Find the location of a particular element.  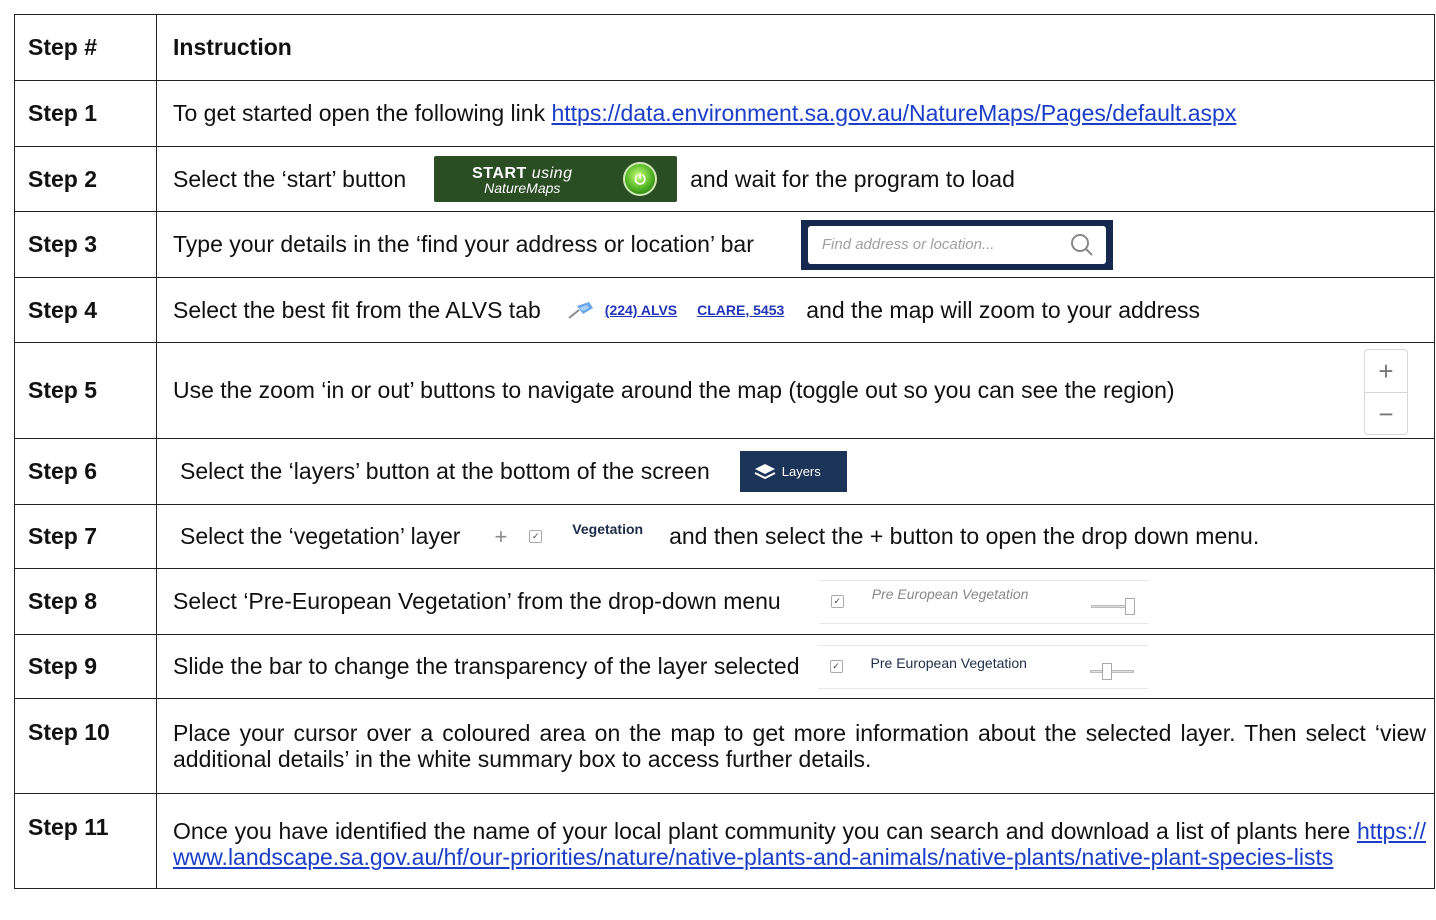

zoom-out-icon: − is located at coordinates (1386, 413).